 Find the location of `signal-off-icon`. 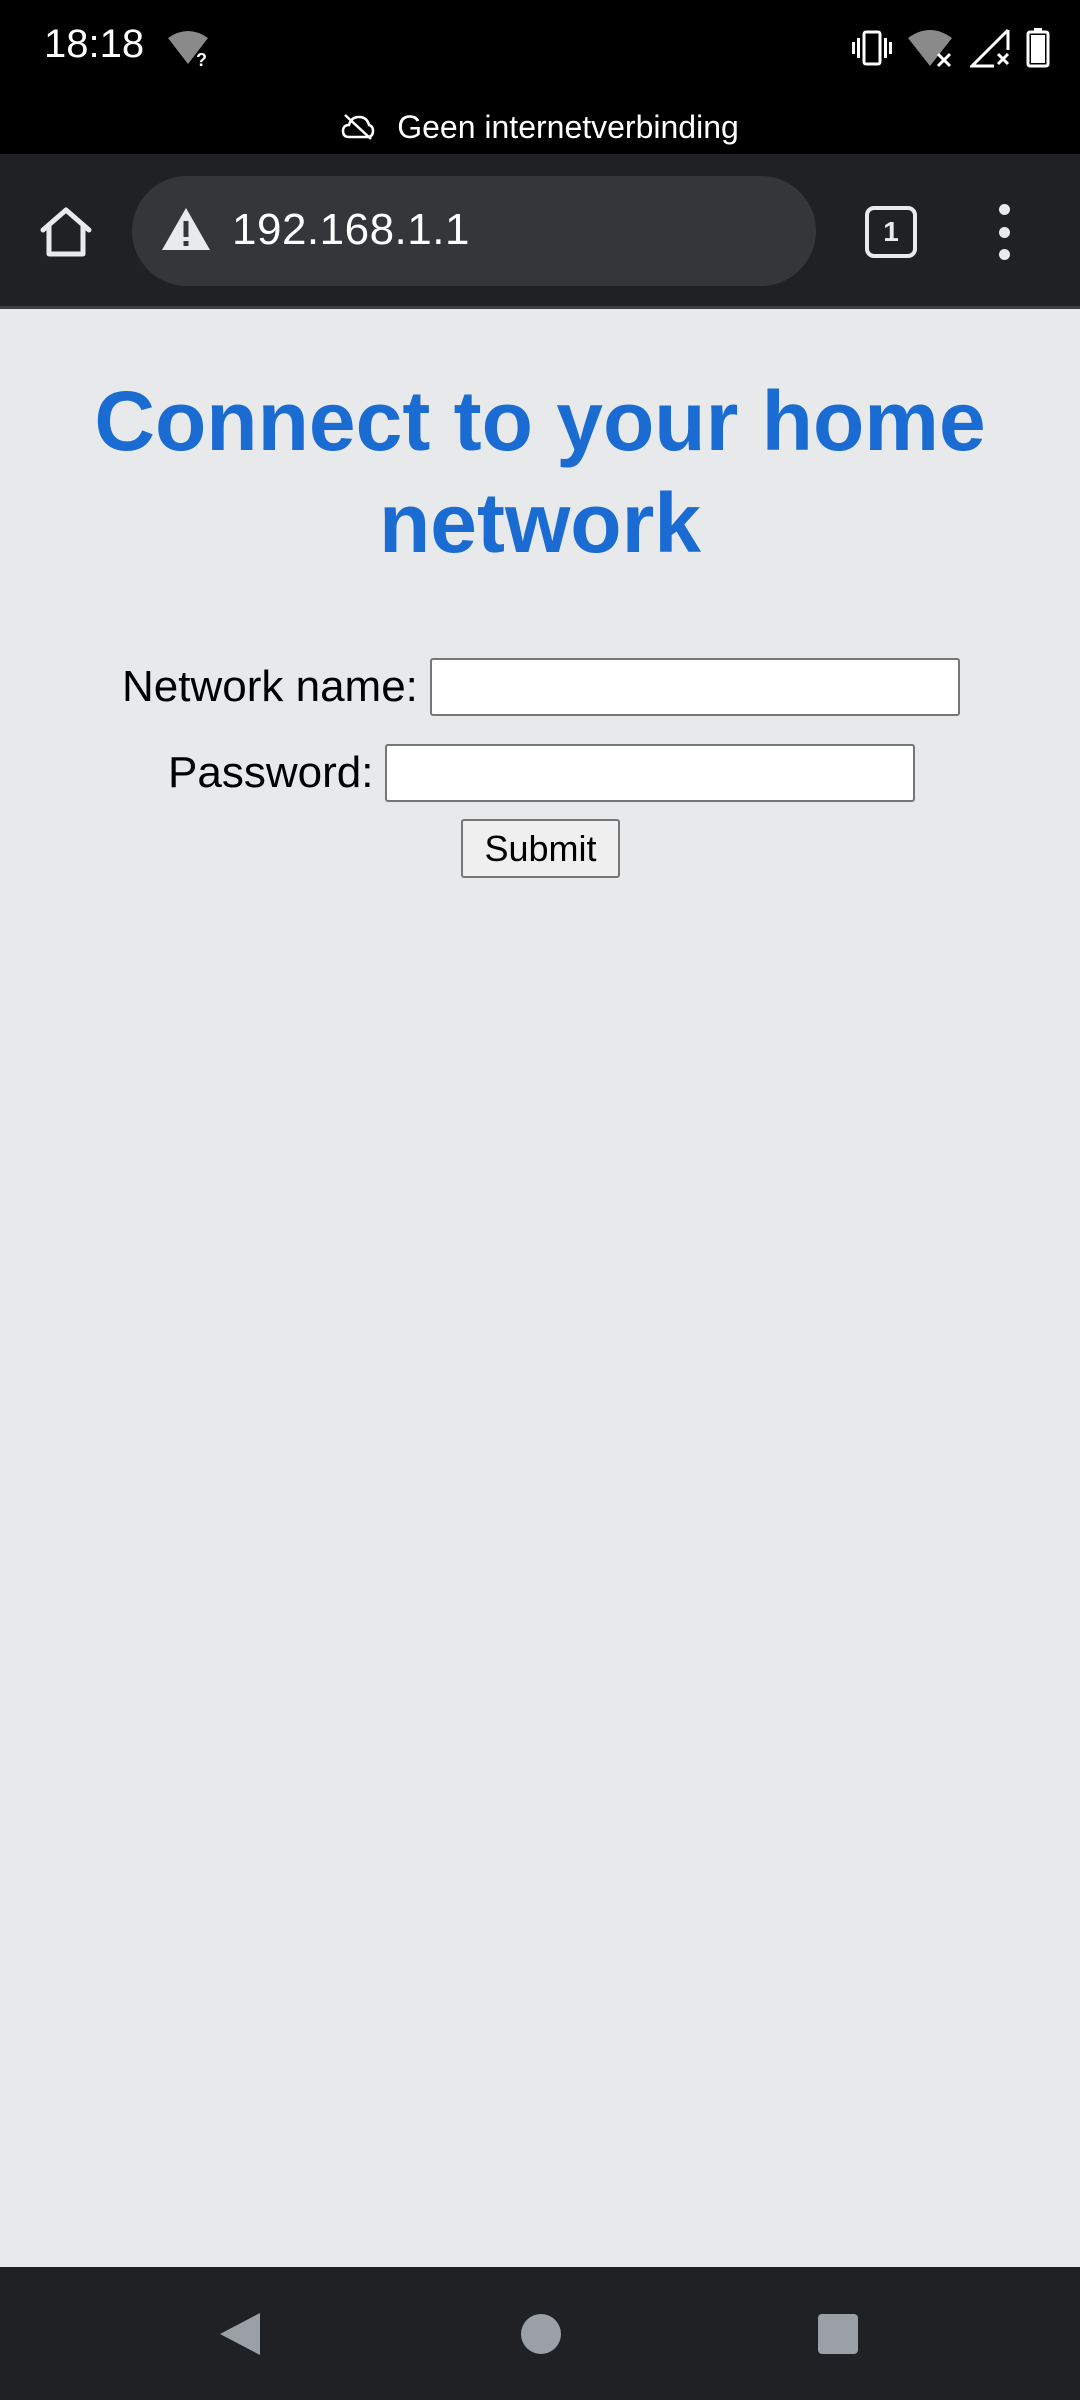

signal-off-icon is located at coordinates (990, 48).